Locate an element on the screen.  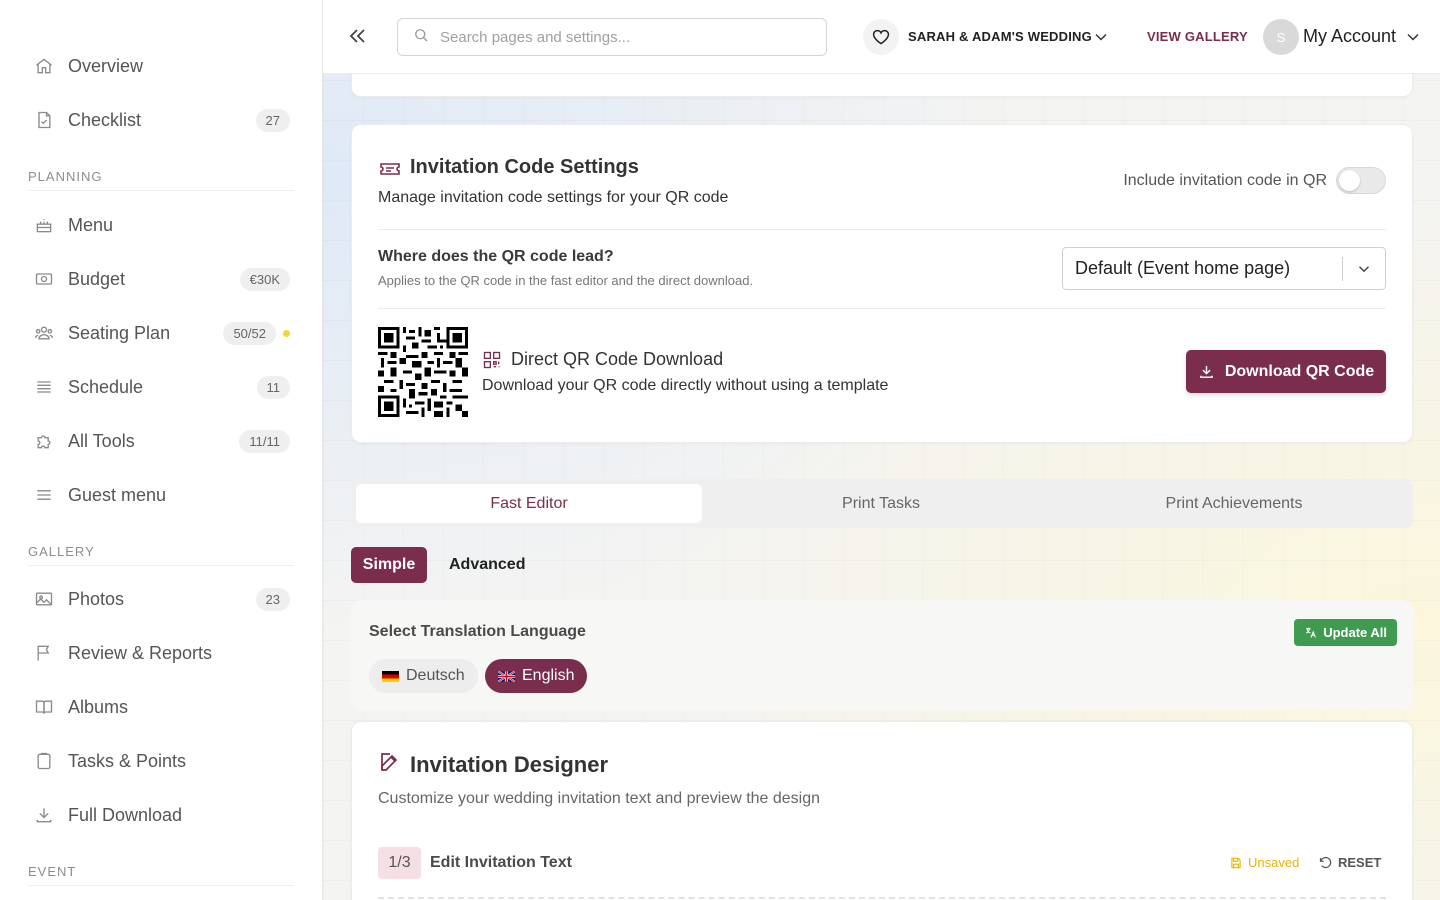
section-title: Invitation Code Settings is located at coordinates (524, 167).